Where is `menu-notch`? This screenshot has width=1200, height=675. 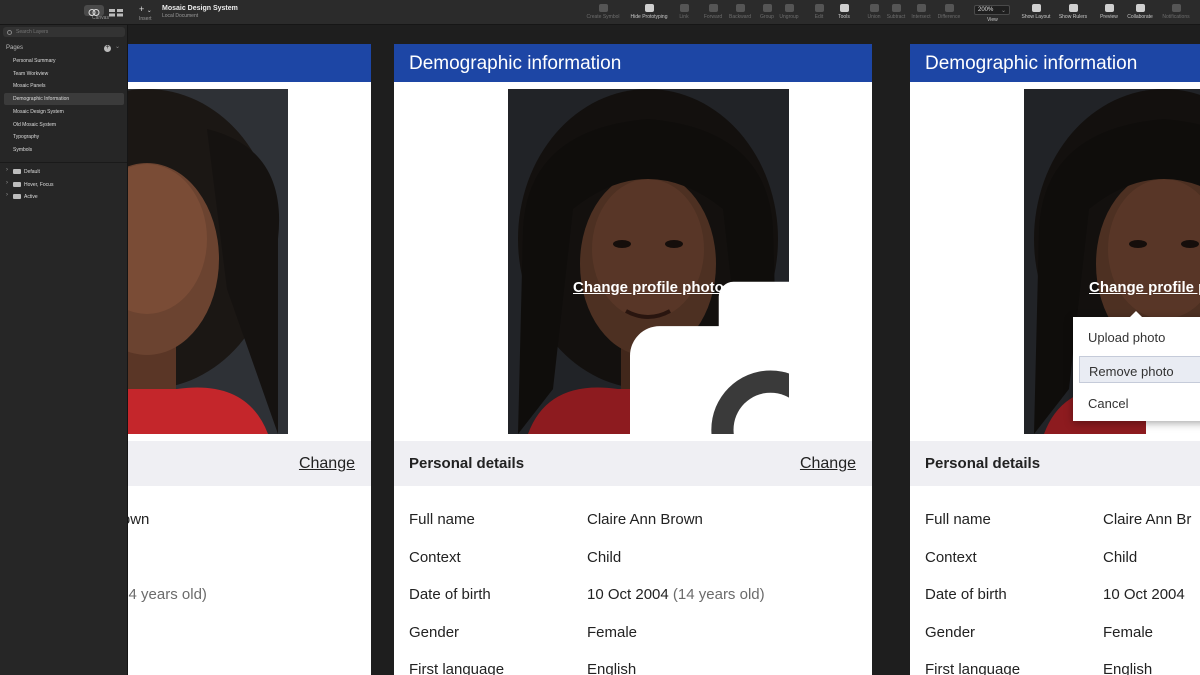 menu-notch is located at coordinates (1136, 314).